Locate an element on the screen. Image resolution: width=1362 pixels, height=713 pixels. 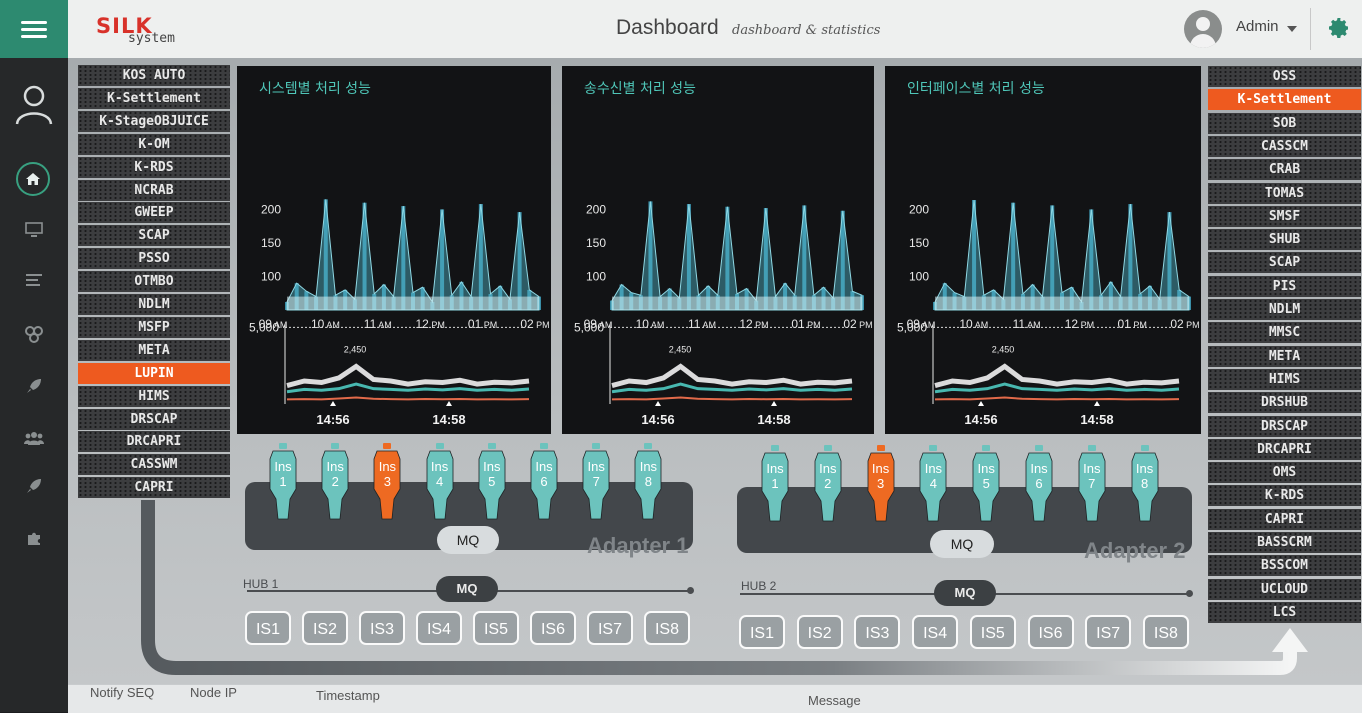
system-tag: OSS is located at coordinates (1284, 76).